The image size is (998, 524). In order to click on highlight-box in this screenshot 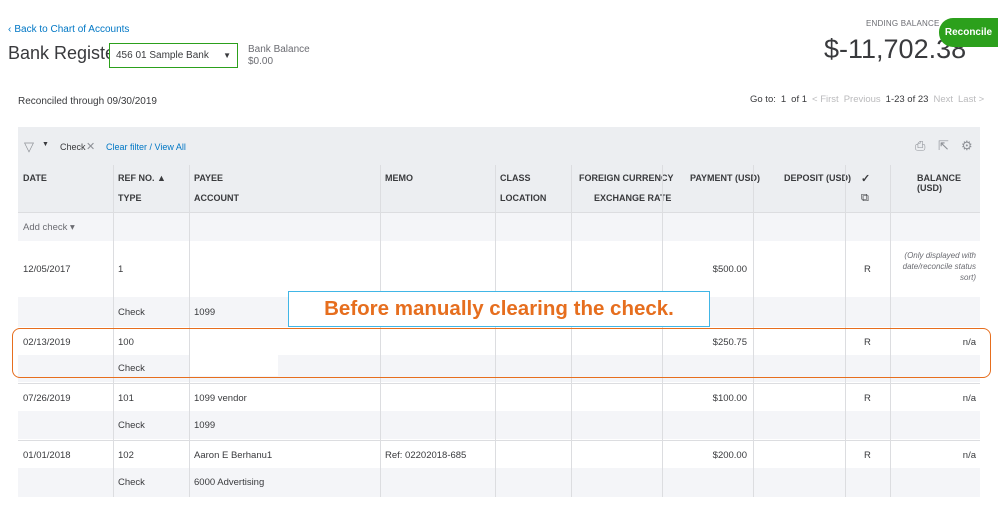, I will do `click(501, 353)`.